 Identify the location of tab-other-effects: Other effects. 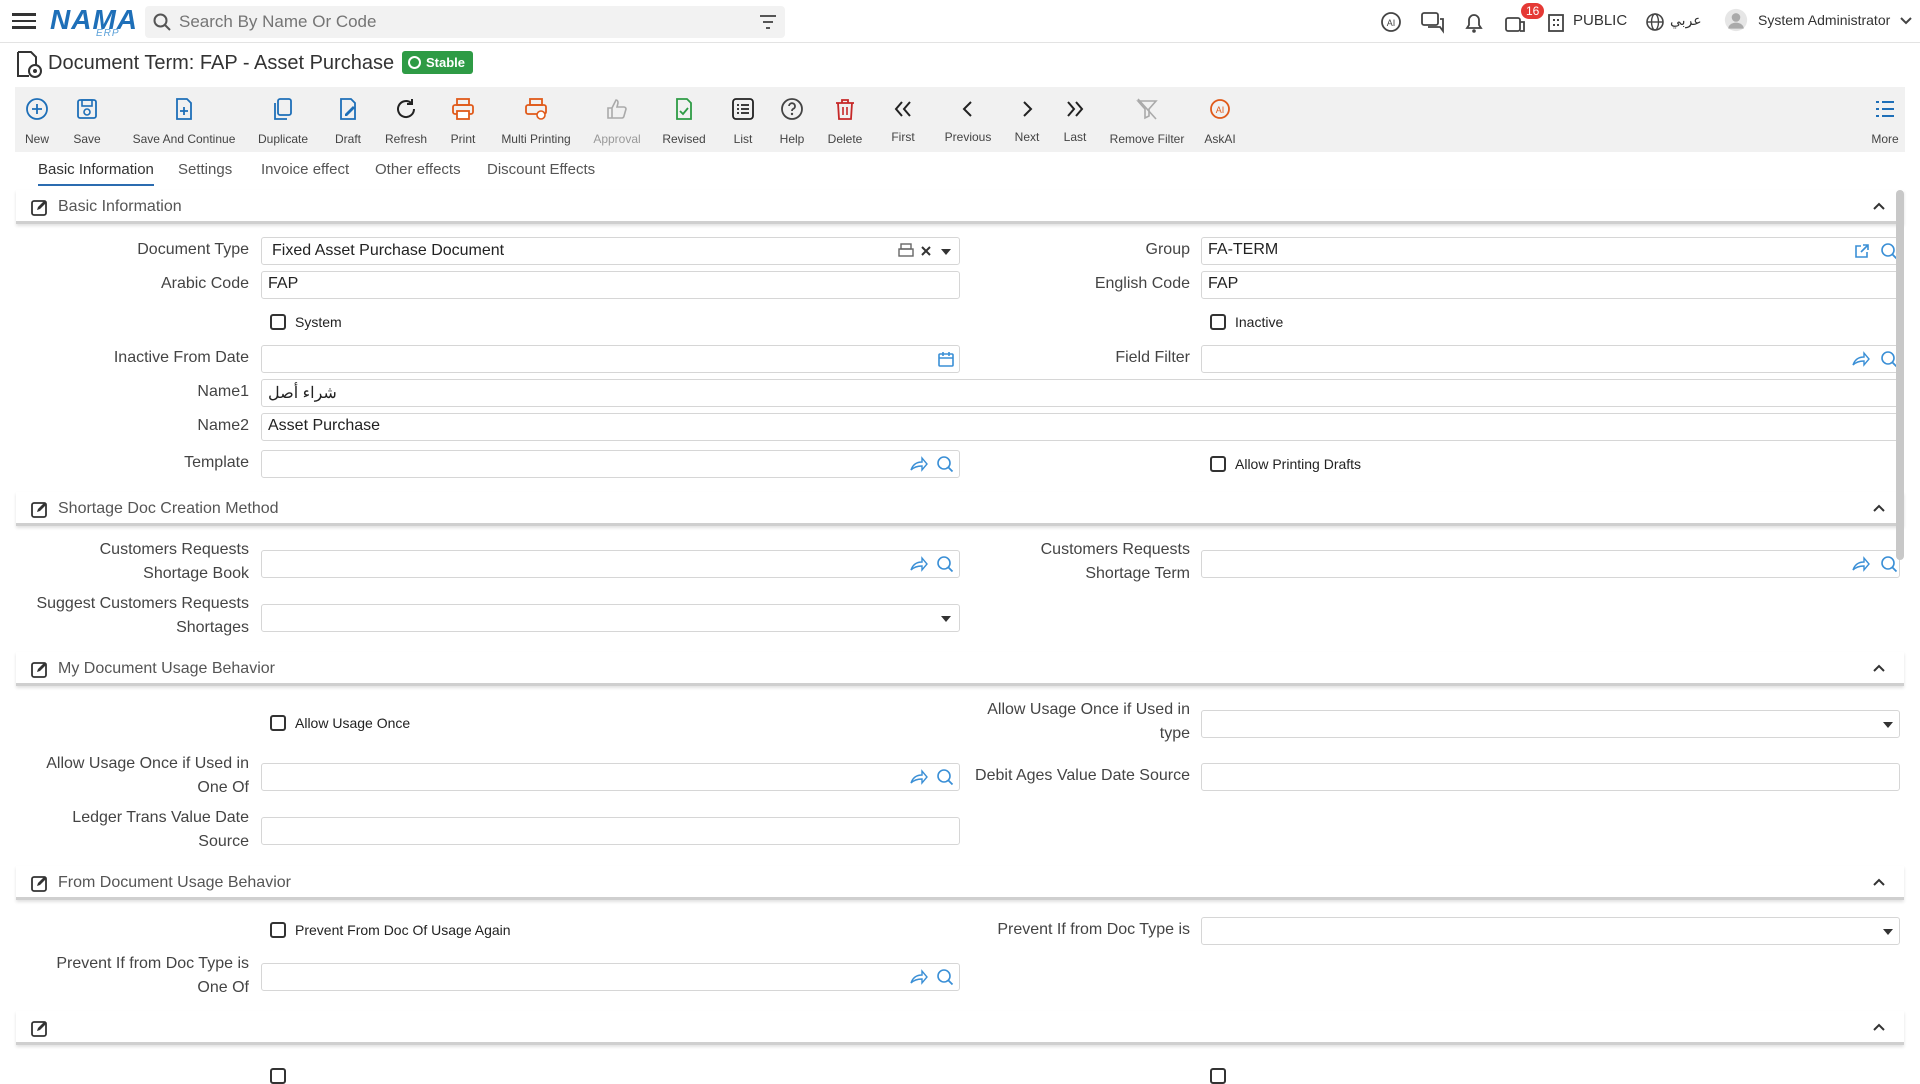
(418, 169).